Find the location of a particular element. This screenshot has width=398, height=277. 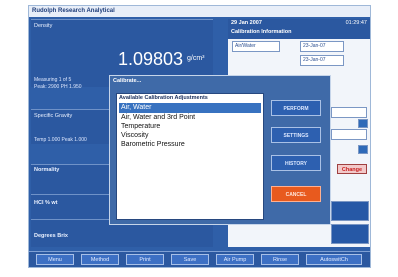

rinse-button: Rinse is located at coordinates (280, 259).